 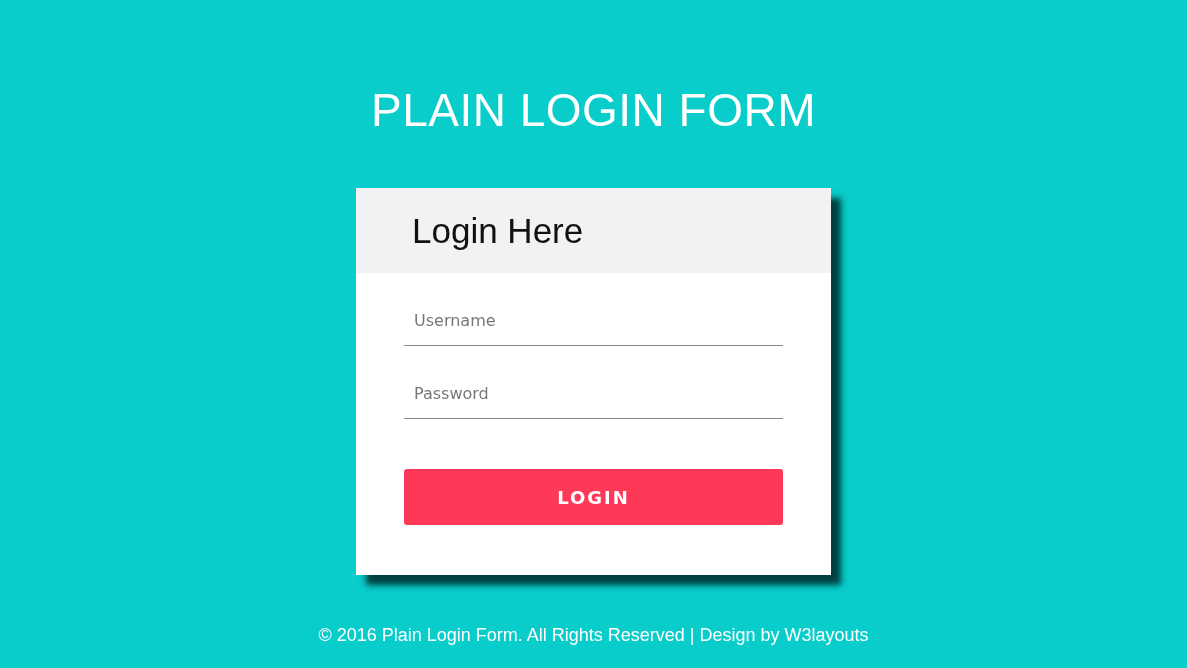 What do you see at coordinates (593, 110) in the screenshot?
I see `page-title: PLAIN LOGIN FORM` at bounding box center [593, 110].